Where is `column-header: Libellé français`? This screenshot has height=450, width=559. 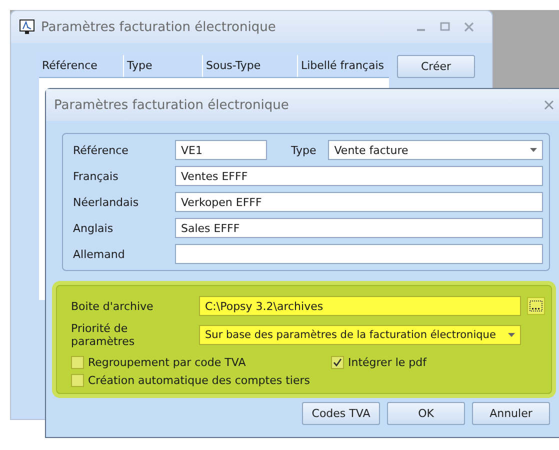
column-header: Libellé français is located at coordinates (343, 66).